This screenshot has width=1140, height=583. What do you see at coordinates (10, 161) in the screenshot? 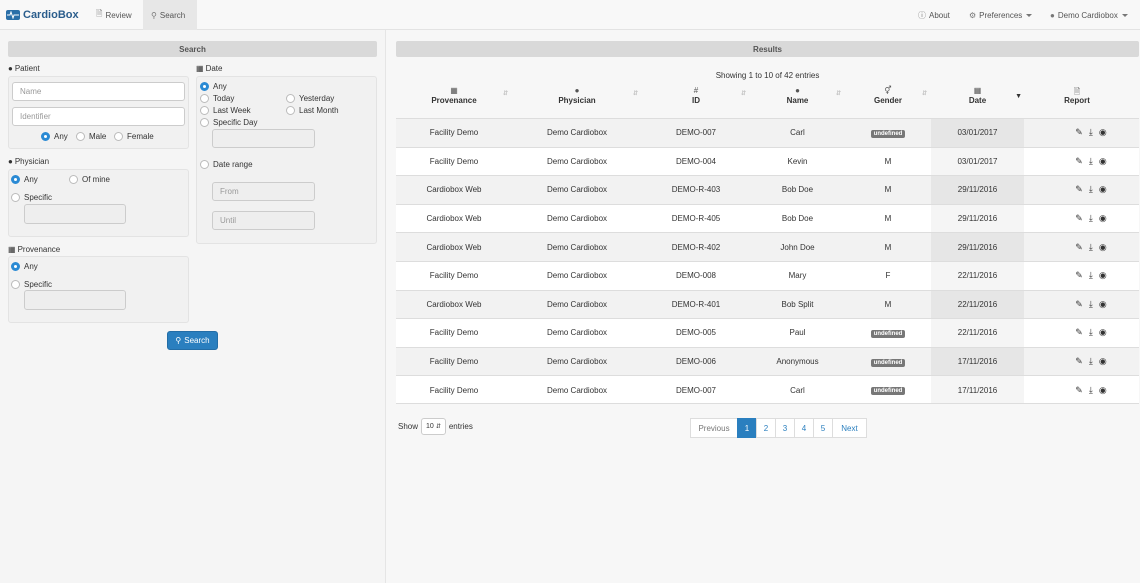
I see `user-md-icon: ●` at bounding box center [10, 161].